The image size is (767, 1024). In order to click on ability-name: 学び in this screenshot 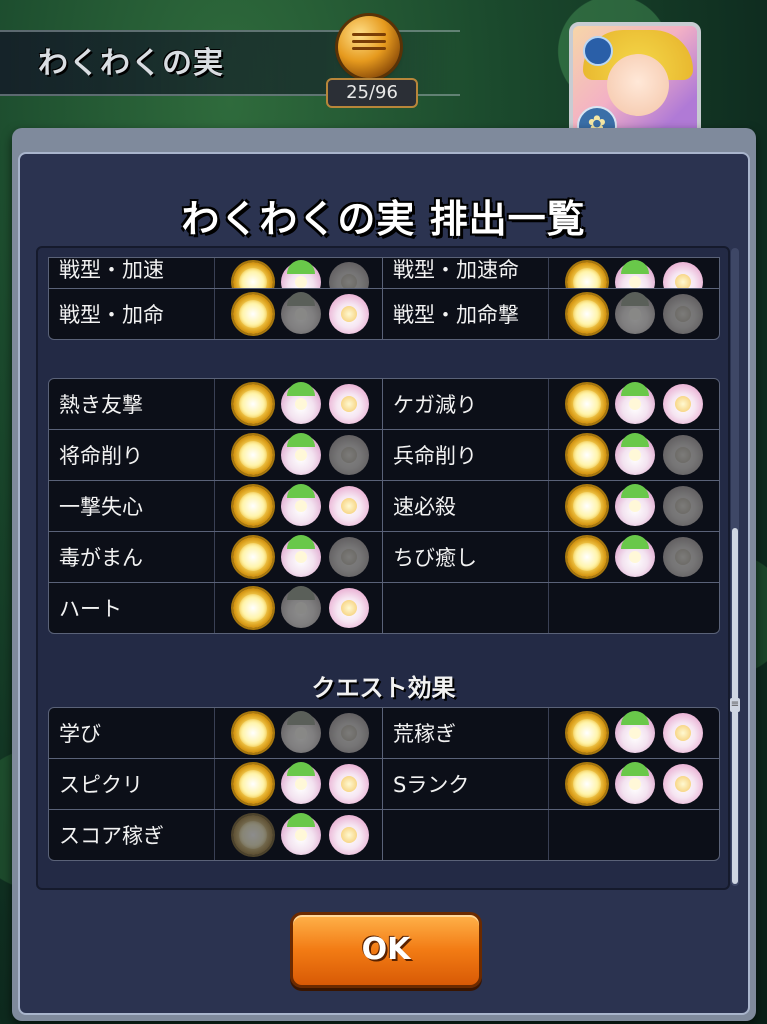, I will do `click(132, 733)`.